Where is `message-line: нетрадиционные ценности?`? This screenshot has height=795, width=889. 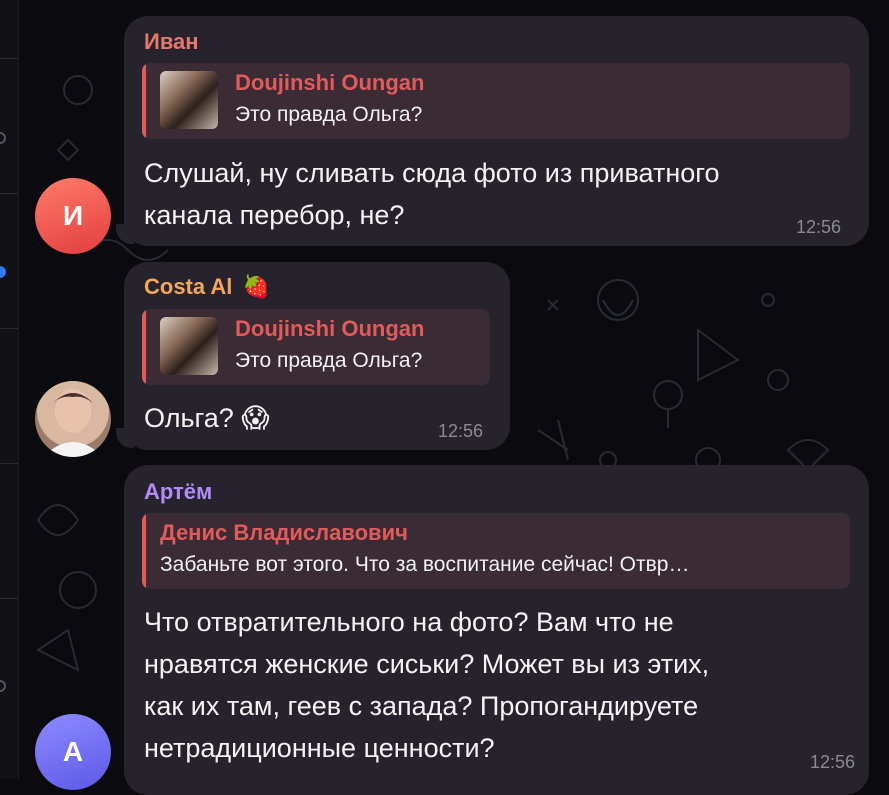
message-line: нетрадиционные ценности? is located at coordinates (319, 748).